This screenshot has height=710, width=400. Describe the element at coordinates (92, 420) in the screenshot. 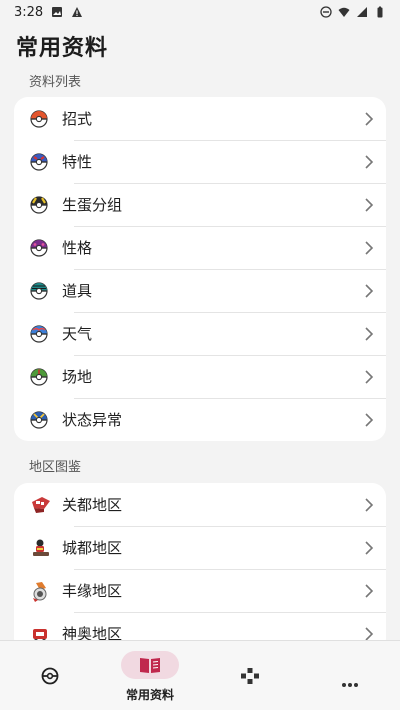

I see `list-item-label: 状态异常` at that location.